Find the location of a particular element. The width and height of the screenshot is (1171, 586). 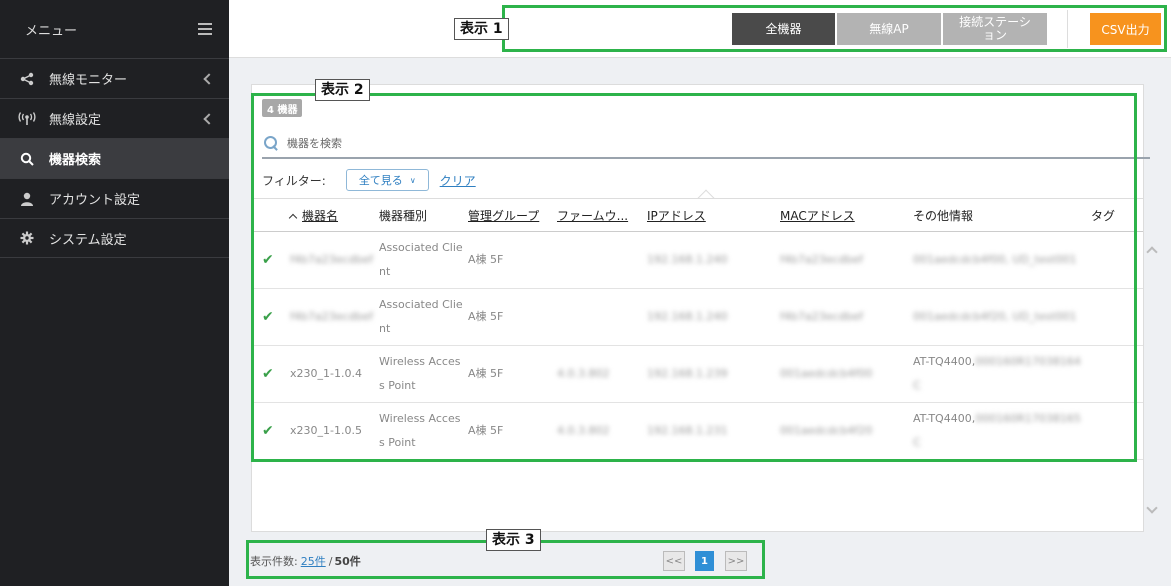

column-label: MACアドレス is located at coordinates (817, 215).